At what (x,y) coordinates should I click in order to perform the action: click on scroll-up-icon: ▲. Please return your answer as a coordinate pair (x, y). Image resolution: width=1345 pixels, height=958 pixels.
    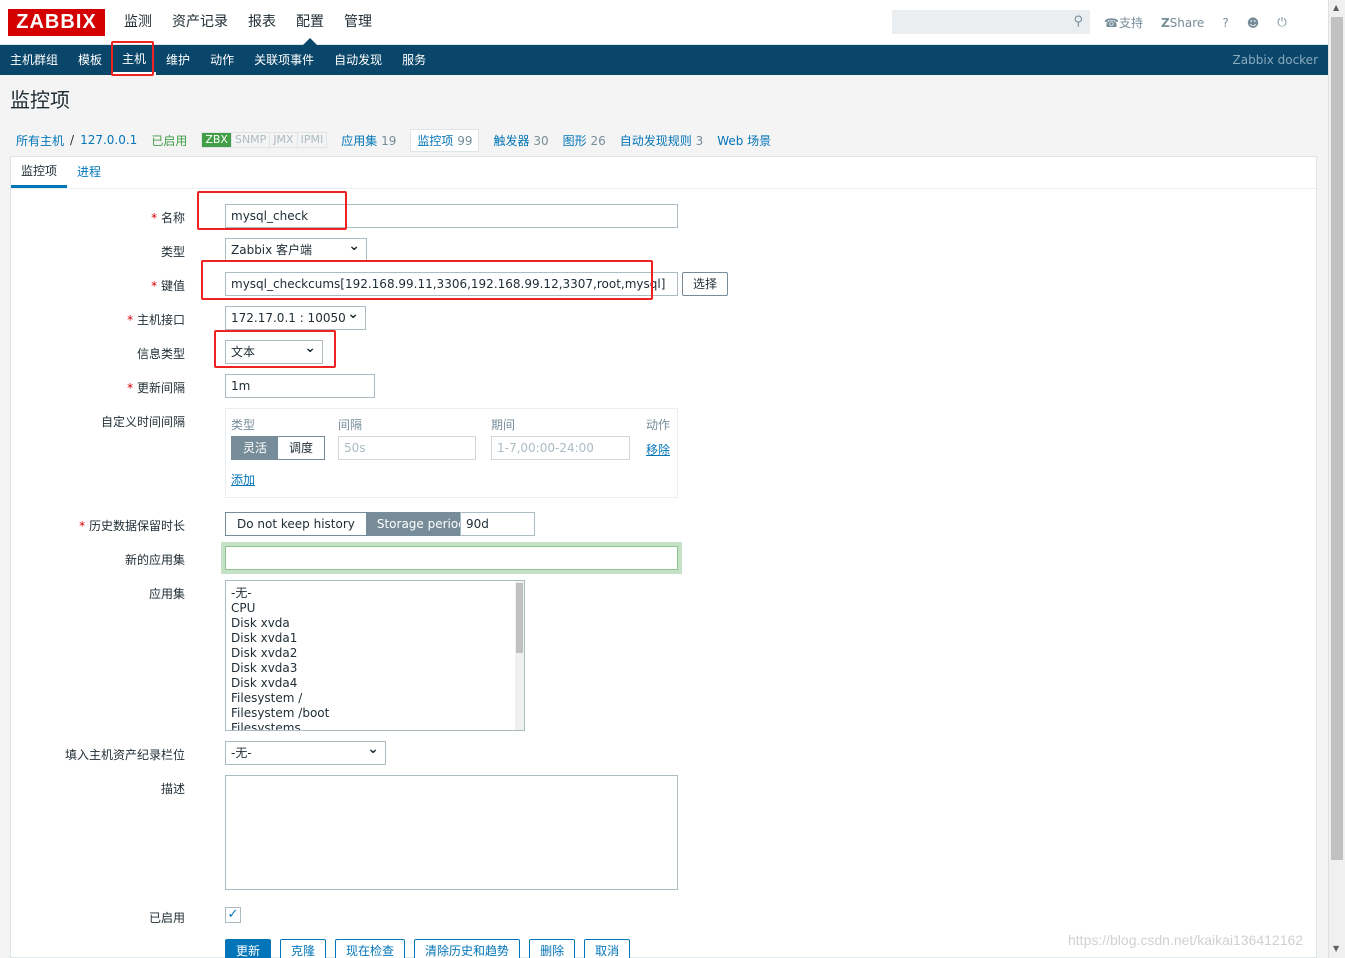
    Looking at the image, I should click on (1336, 7).